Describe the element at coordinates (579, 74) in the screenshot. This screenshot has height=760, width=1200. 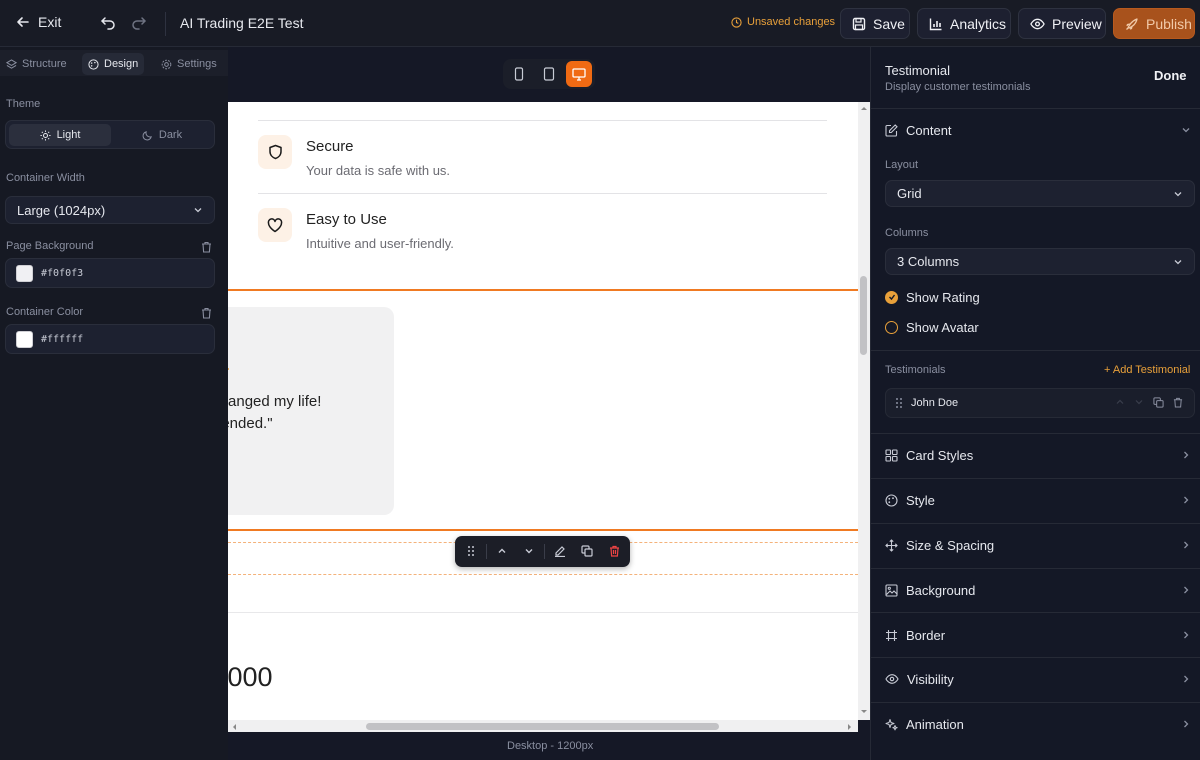
I see `desktop-view-button` at that location.